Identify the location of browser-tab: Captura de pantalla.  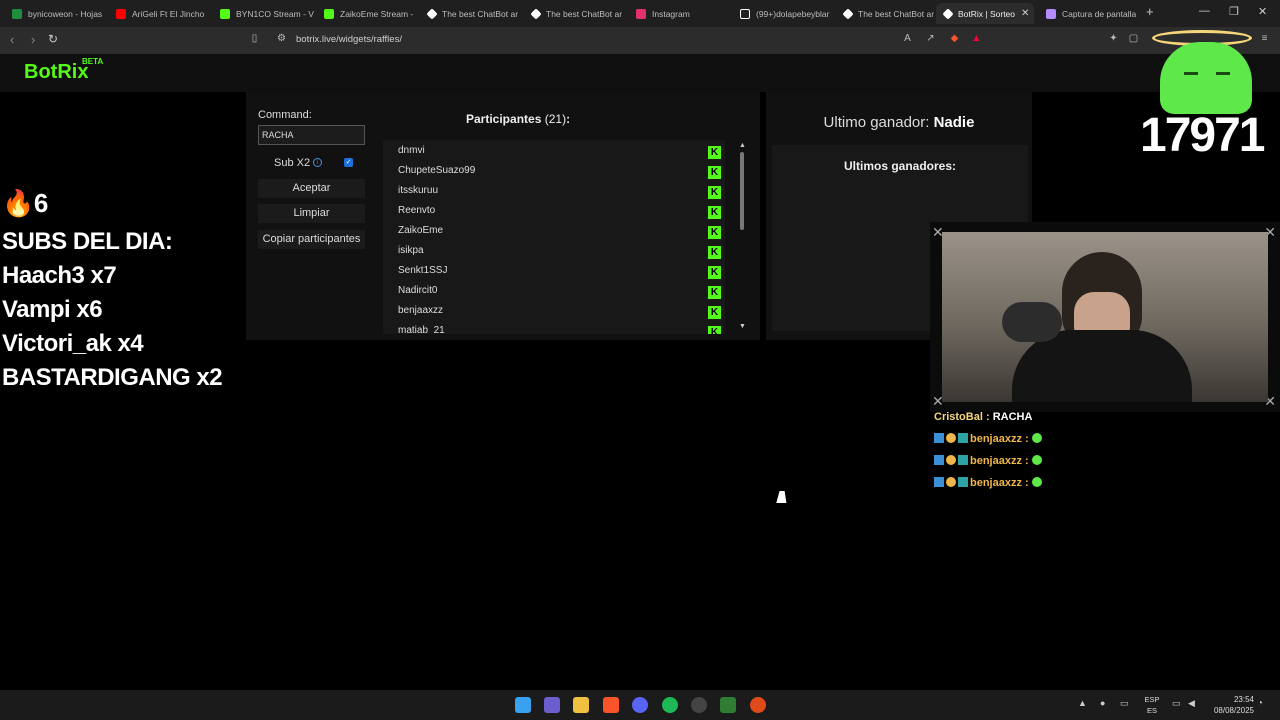
(1088, 13).